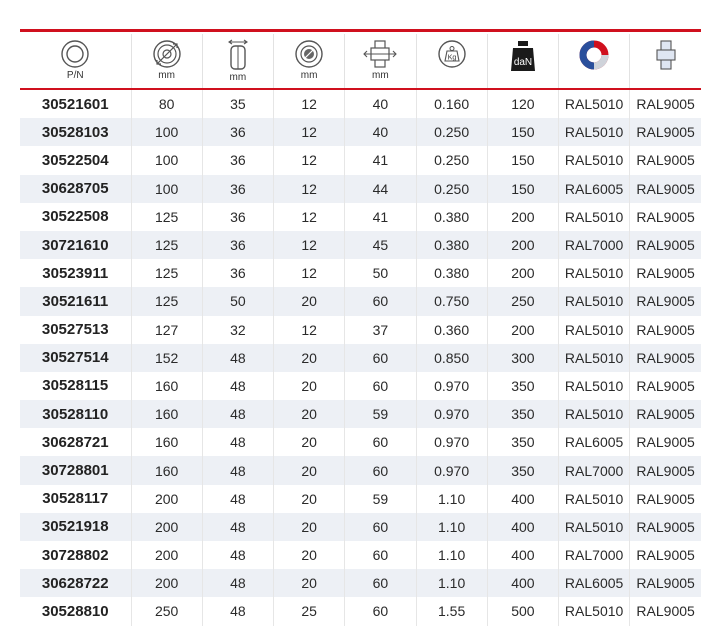 This screenshot has height=626, width=720. What do you see at coordinates (360, 30) in the screenshot?
I see `top-red-rule` at bounding box center [360, 30].